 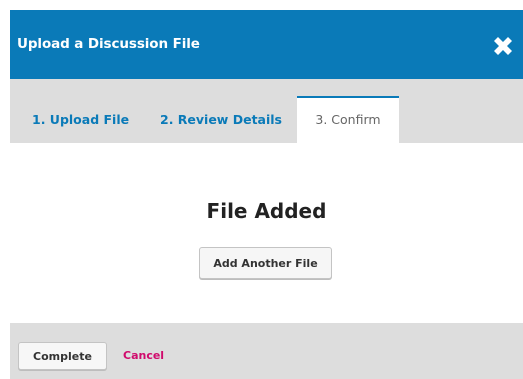 I want to click on add-another-file-button: Add Another File, so click(x=265, y=263).